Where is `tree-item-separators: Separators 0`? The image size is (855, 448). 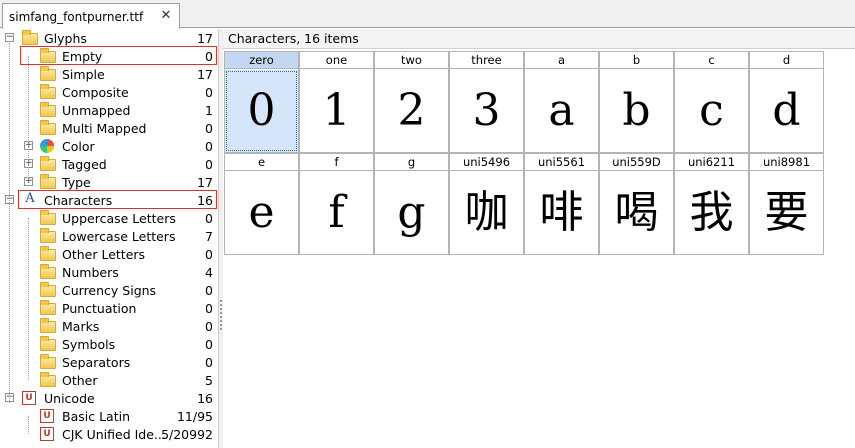 tree-item-separators: Separators 0 is located at coordinates (109, 362).